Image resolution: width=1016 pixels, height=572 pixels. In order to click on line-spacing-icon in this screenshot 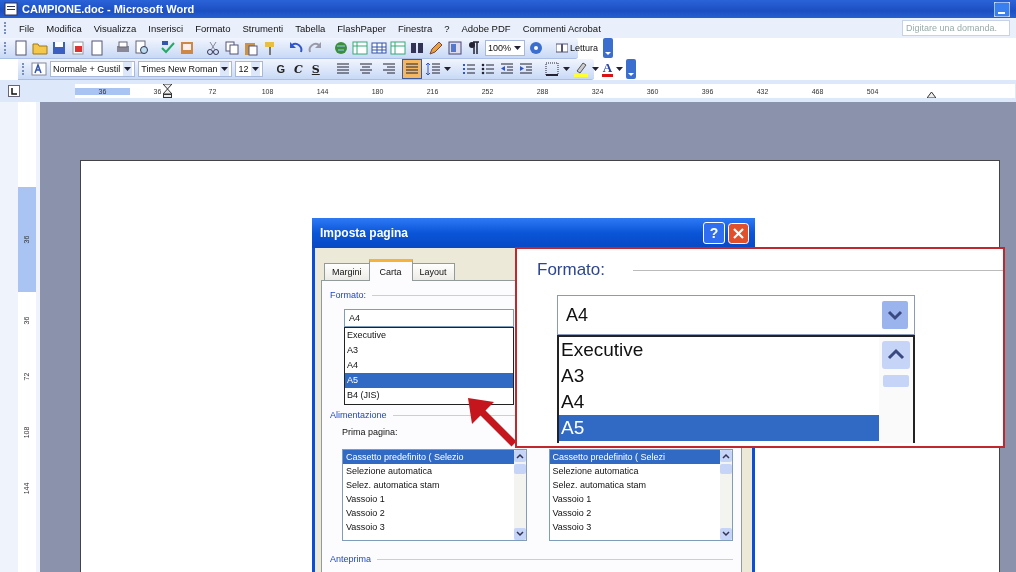, I will do `click(432, 69)`.